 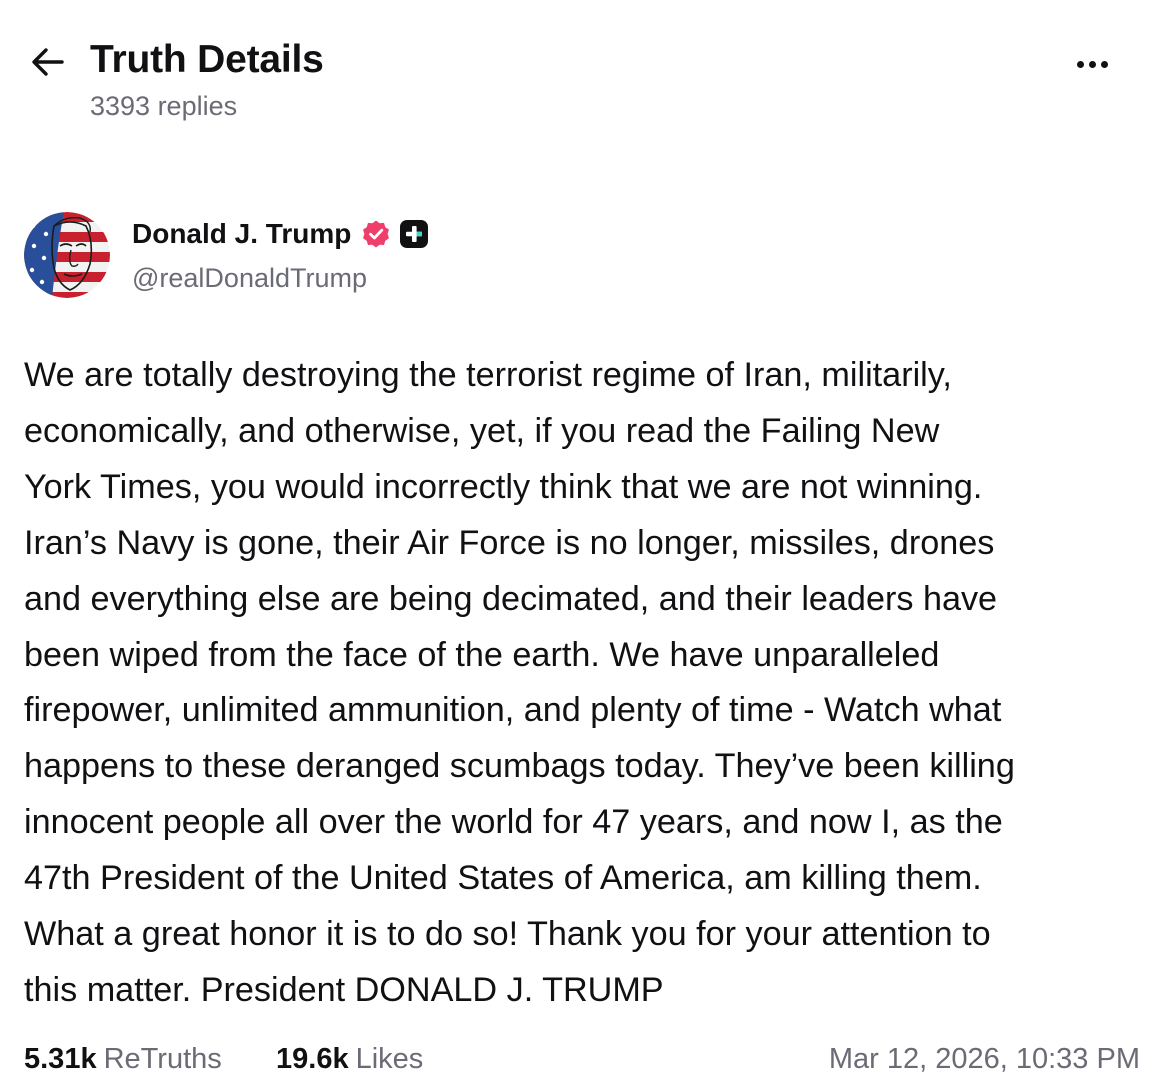 What do you see at coordinates (984, 1059) in the screenshot?
I see `post-timestamp: Mar 12, 2026, 10:33 PM` at bounding box center [984, 1059].